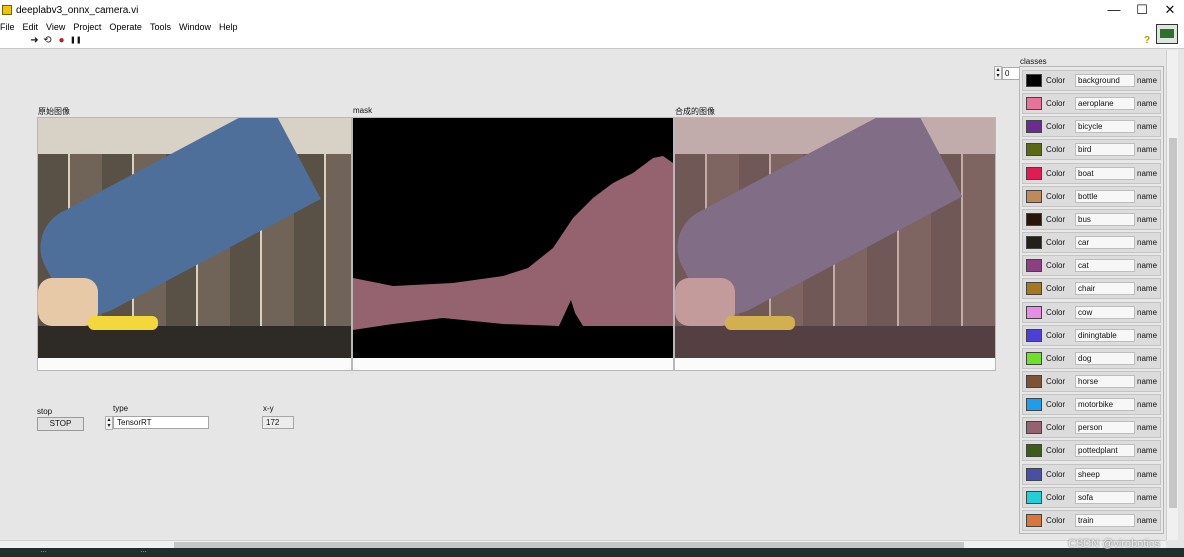  What do you see at coordinates (1105, 497) in the screenshot?
I see `class-name-field: sofa` at bounding box center [1105, 497].